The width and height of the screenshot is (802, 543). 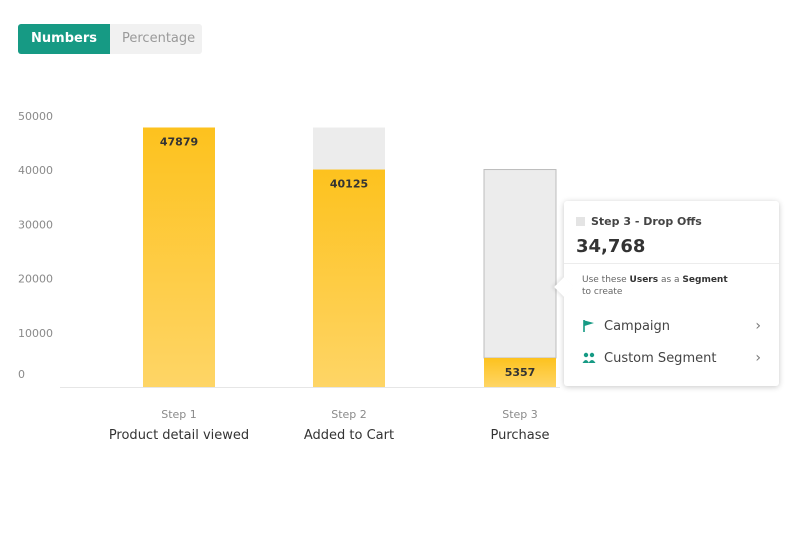 What do you see at coordinates (35, 279) in the screenshot?
I see `y-tick-label: 20000` at bounding box center [35, 279].